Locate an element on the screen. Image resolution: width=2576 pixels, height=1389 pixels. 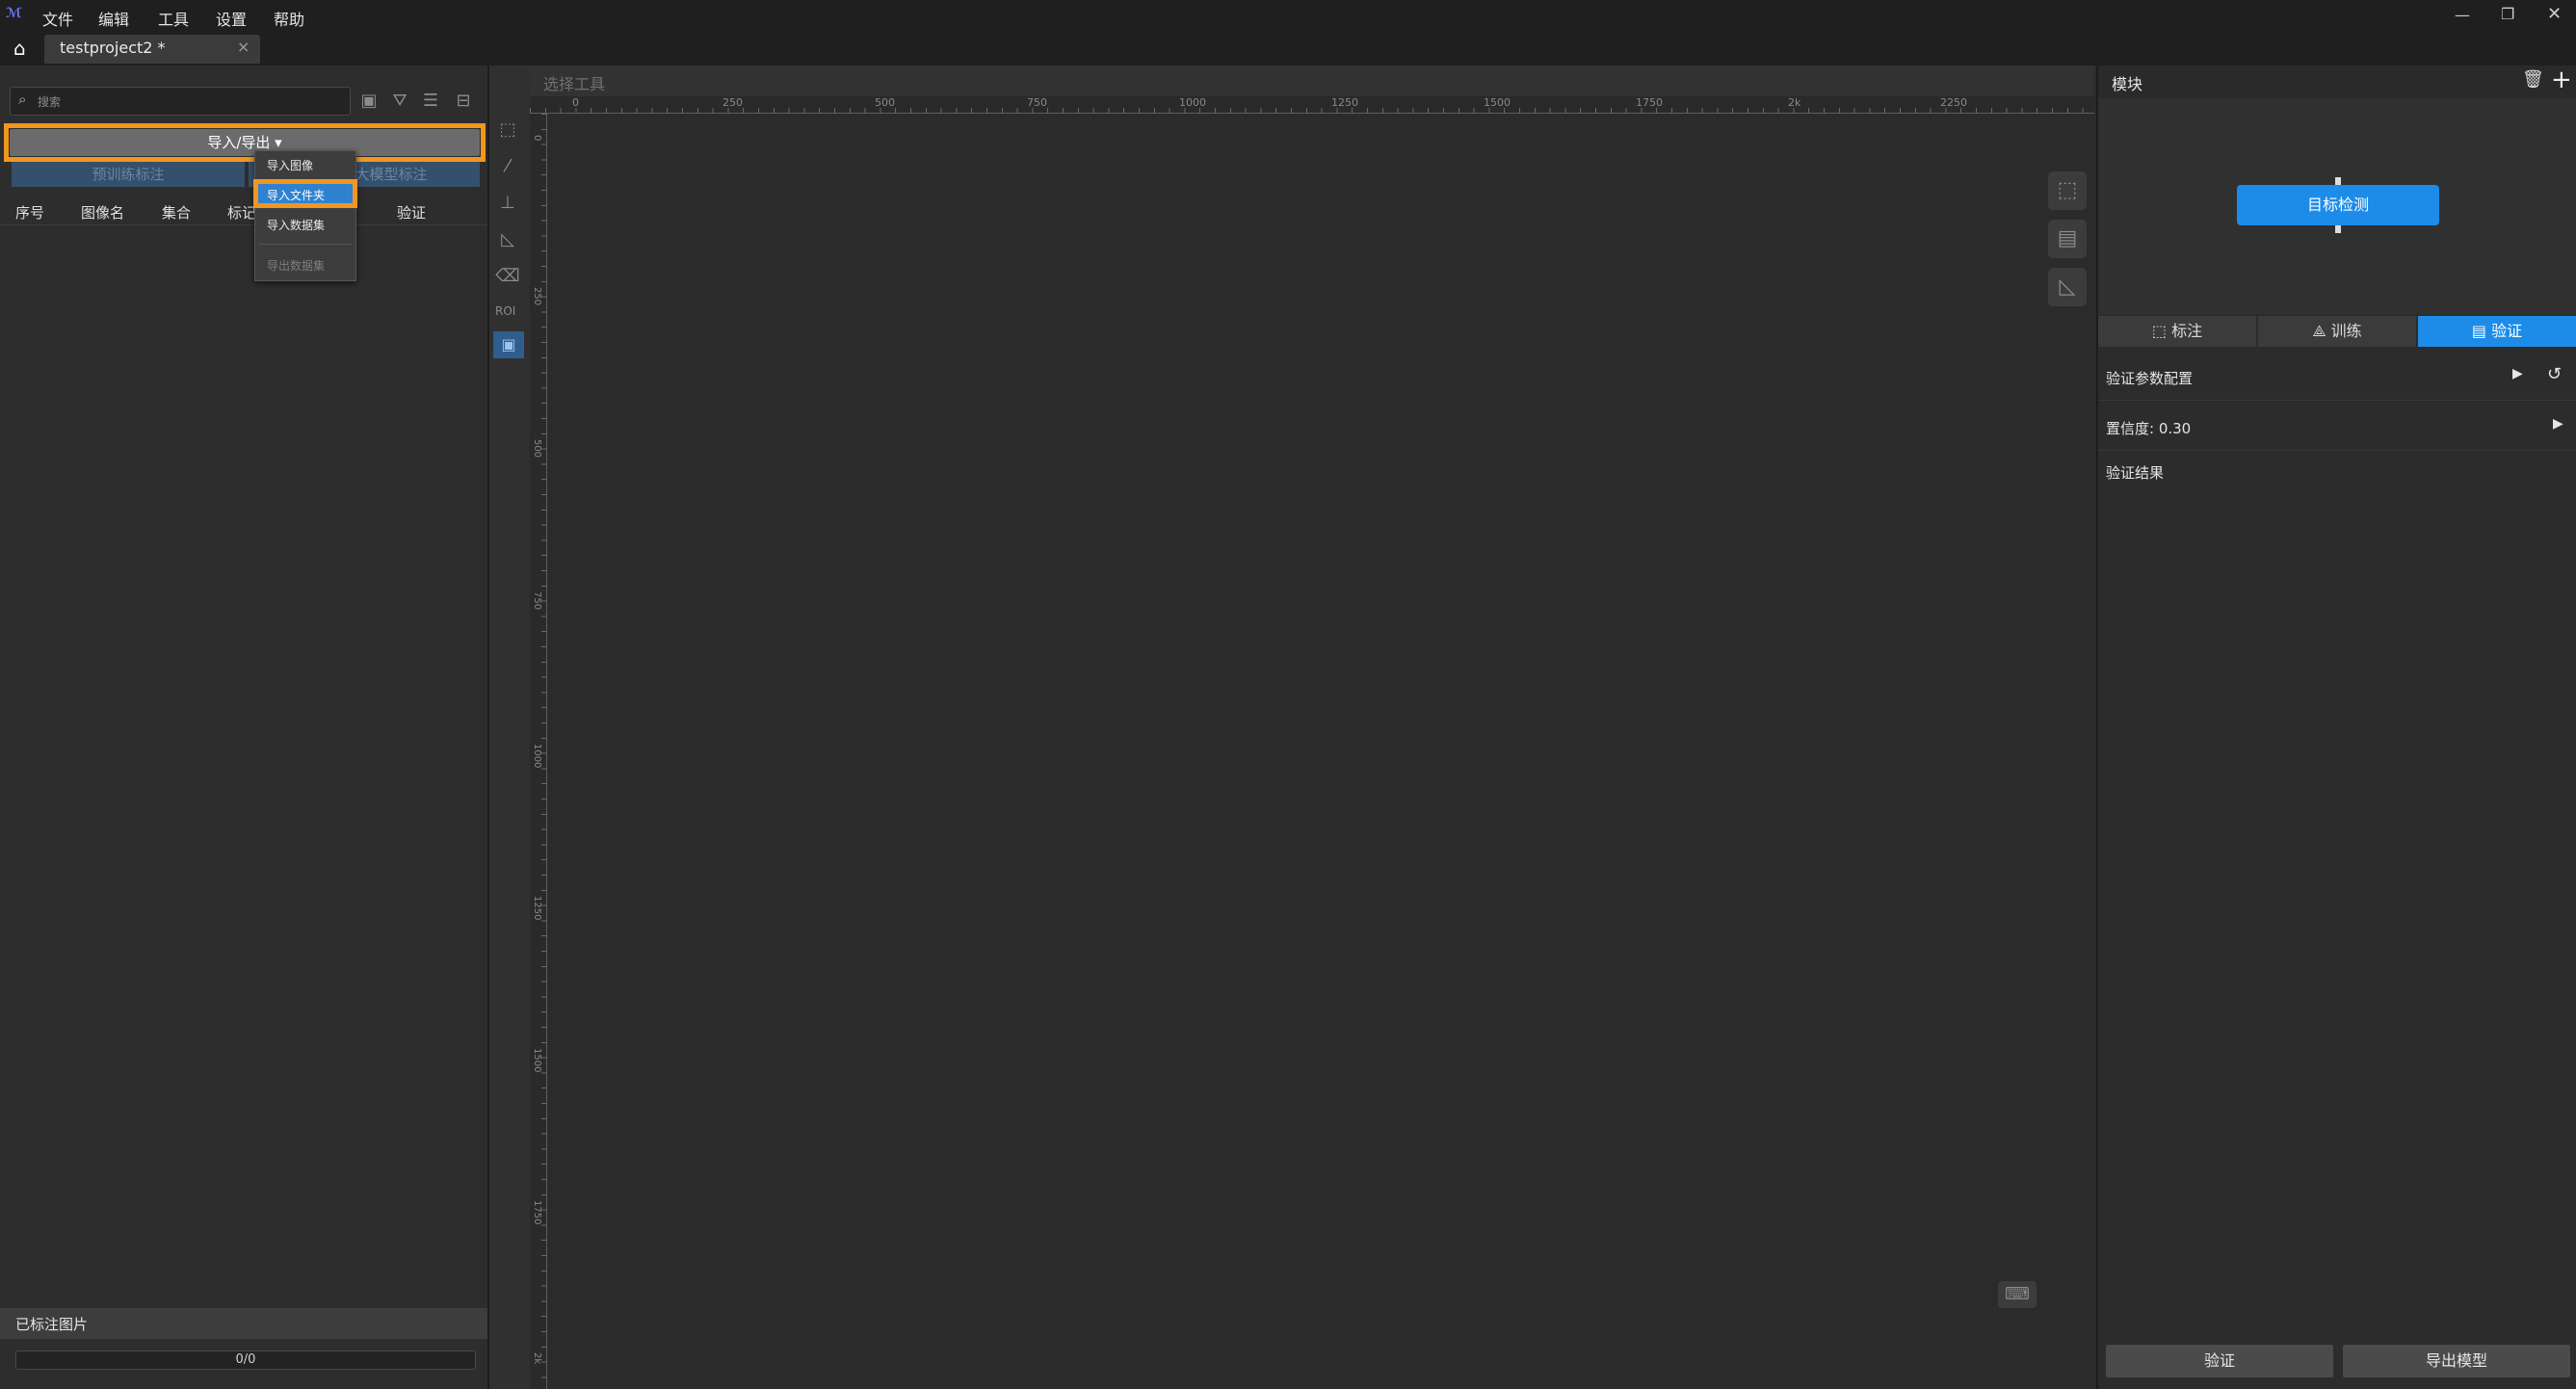
magic-wand-icon: ⁄ is located at coordinates (508, 167).